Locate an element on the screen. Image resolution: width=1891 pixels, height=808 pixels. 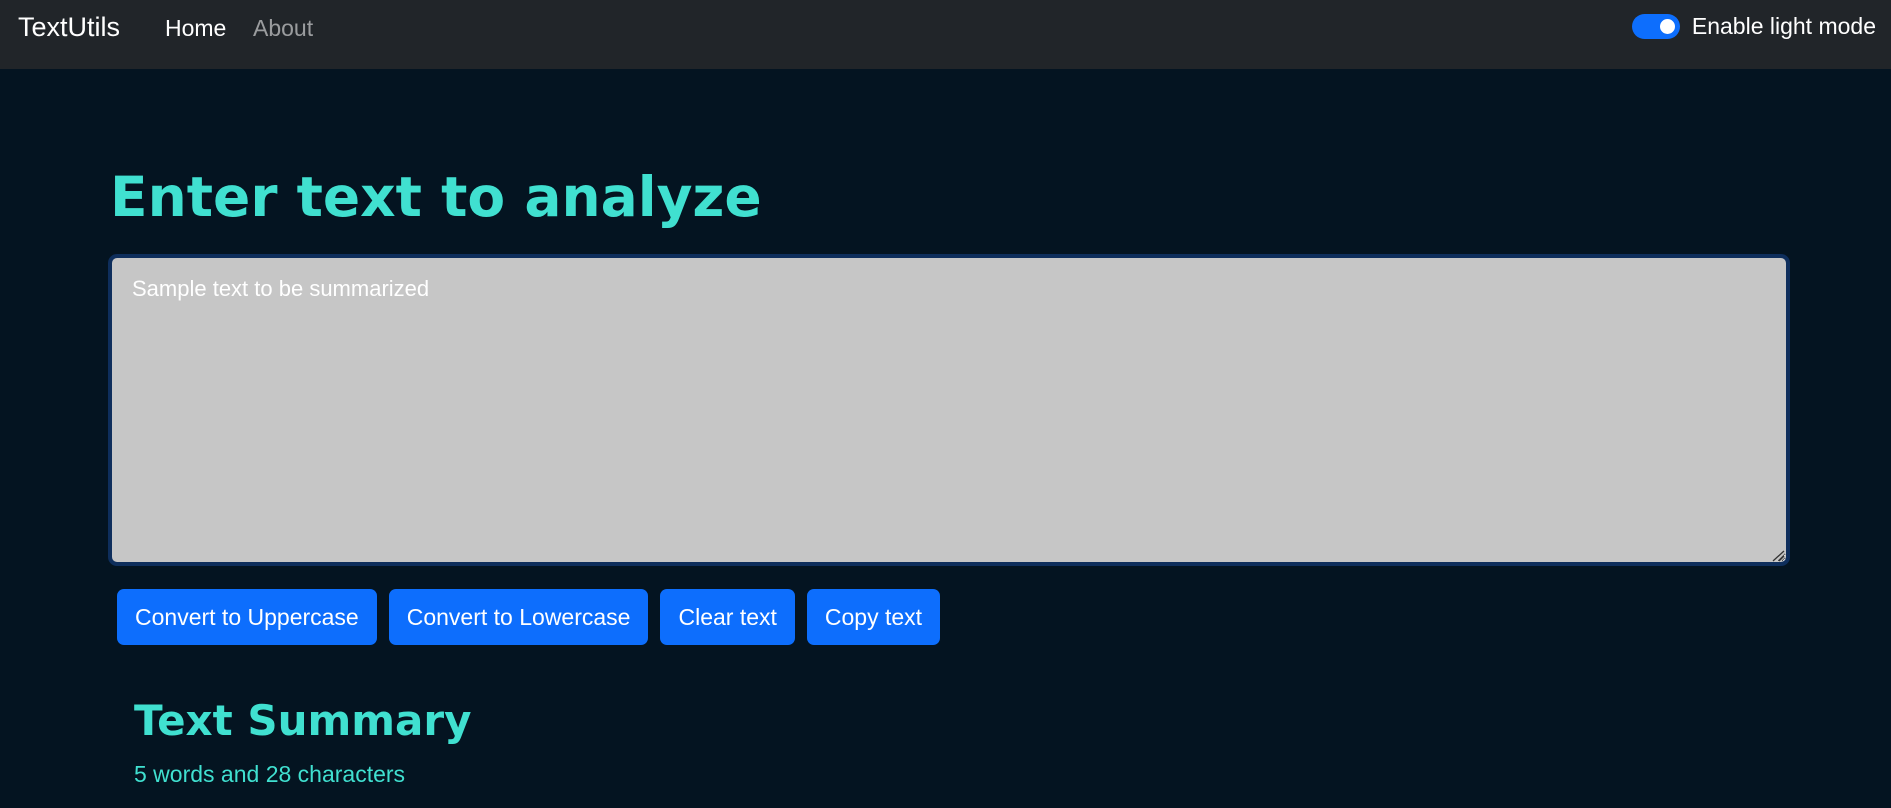
uppercase-button: Convert to Uppercase is located at coordinates (247, 617).